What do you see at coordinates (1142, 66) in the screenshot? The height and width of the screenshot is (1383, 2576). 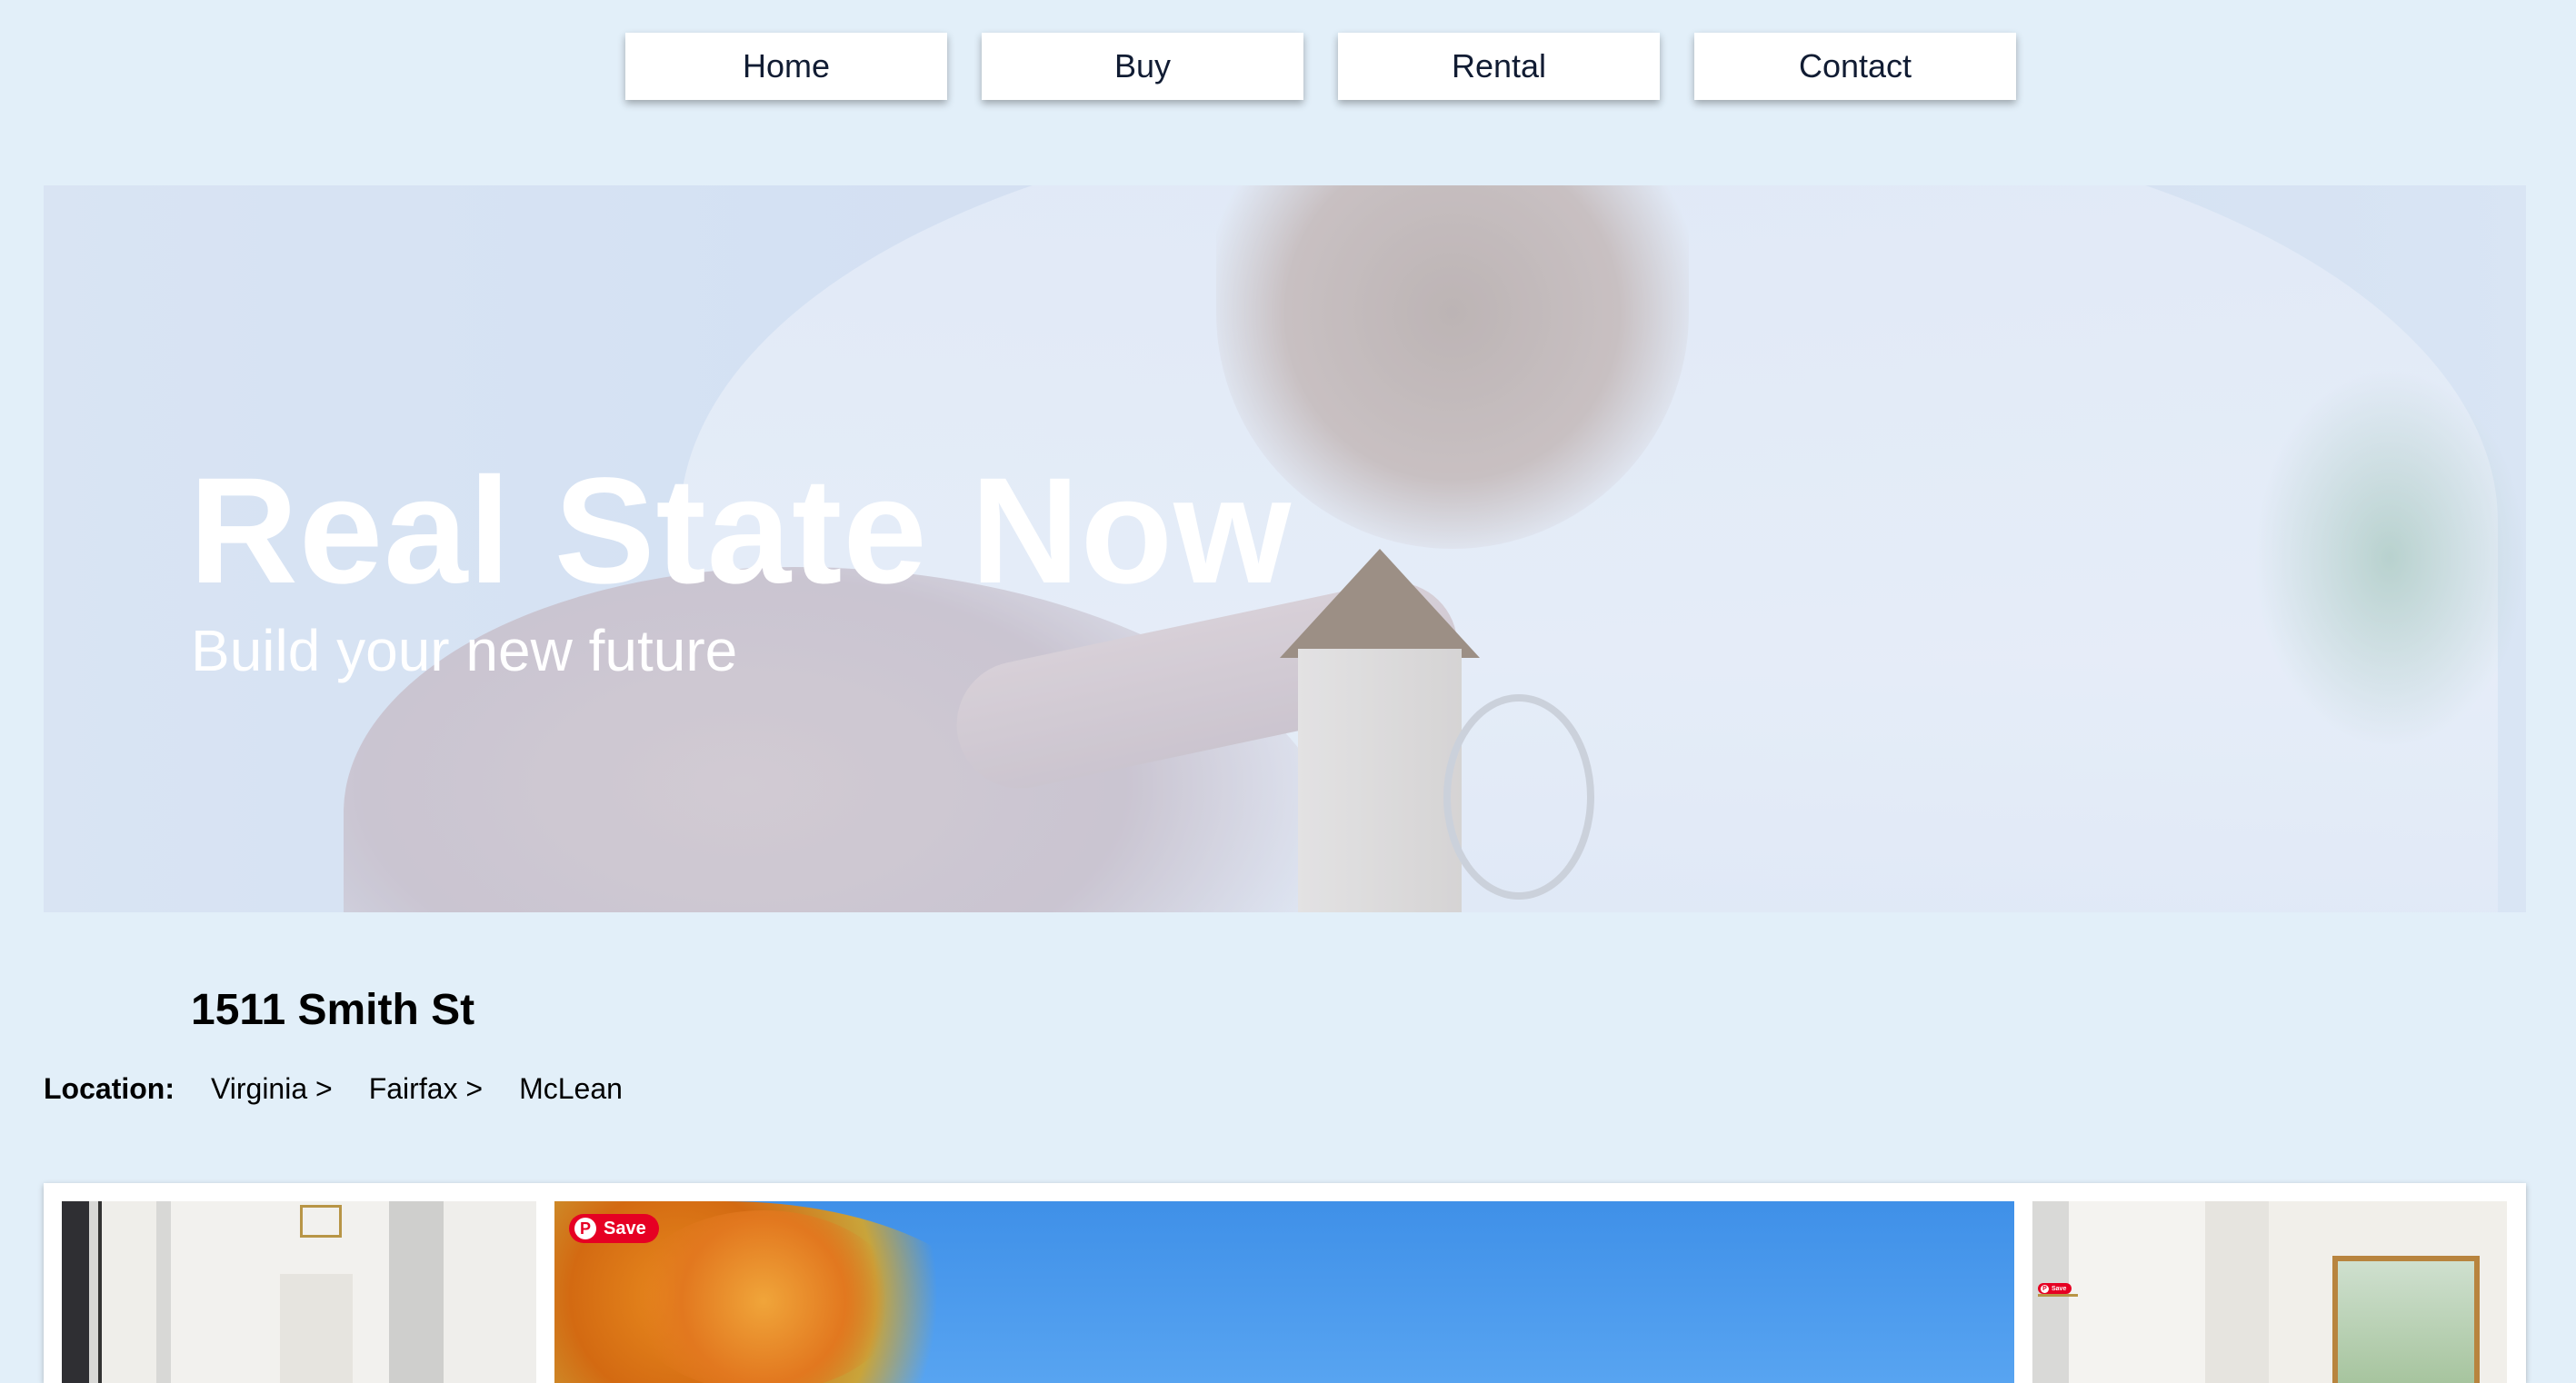 I see `nav-buy-button: Buy` at bounding box center [1142, 66].